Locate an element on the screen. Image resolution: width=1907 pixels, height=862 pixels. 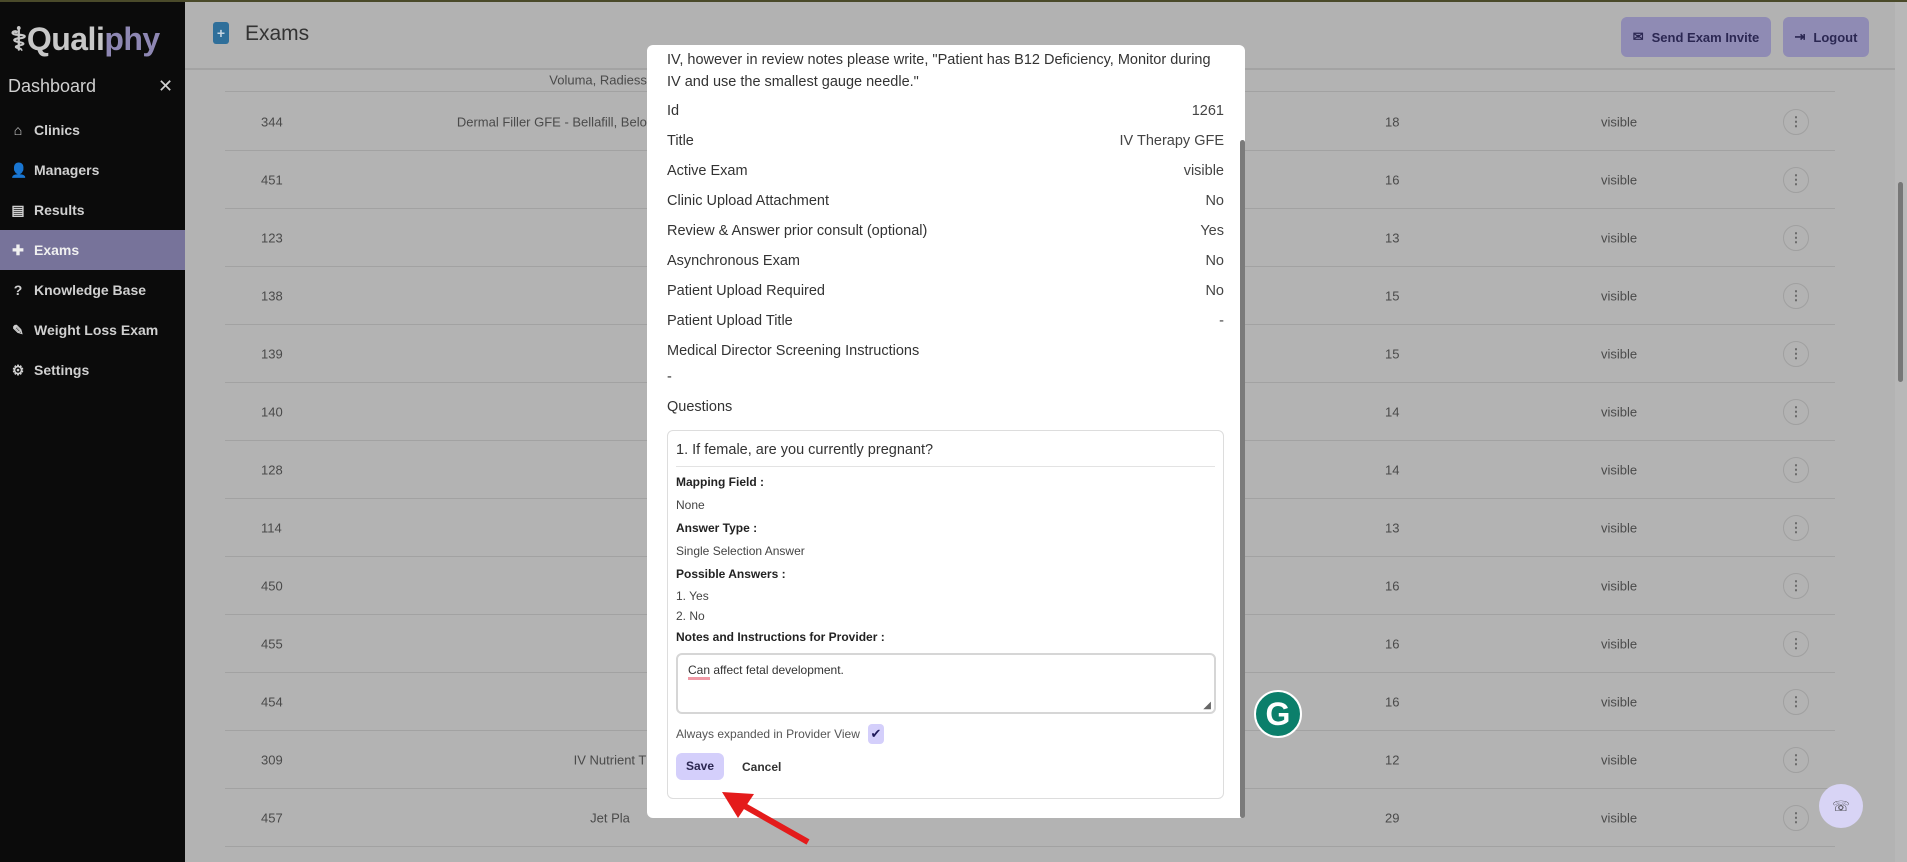
field-value: 1261 is located at coordinates (1207, 111).